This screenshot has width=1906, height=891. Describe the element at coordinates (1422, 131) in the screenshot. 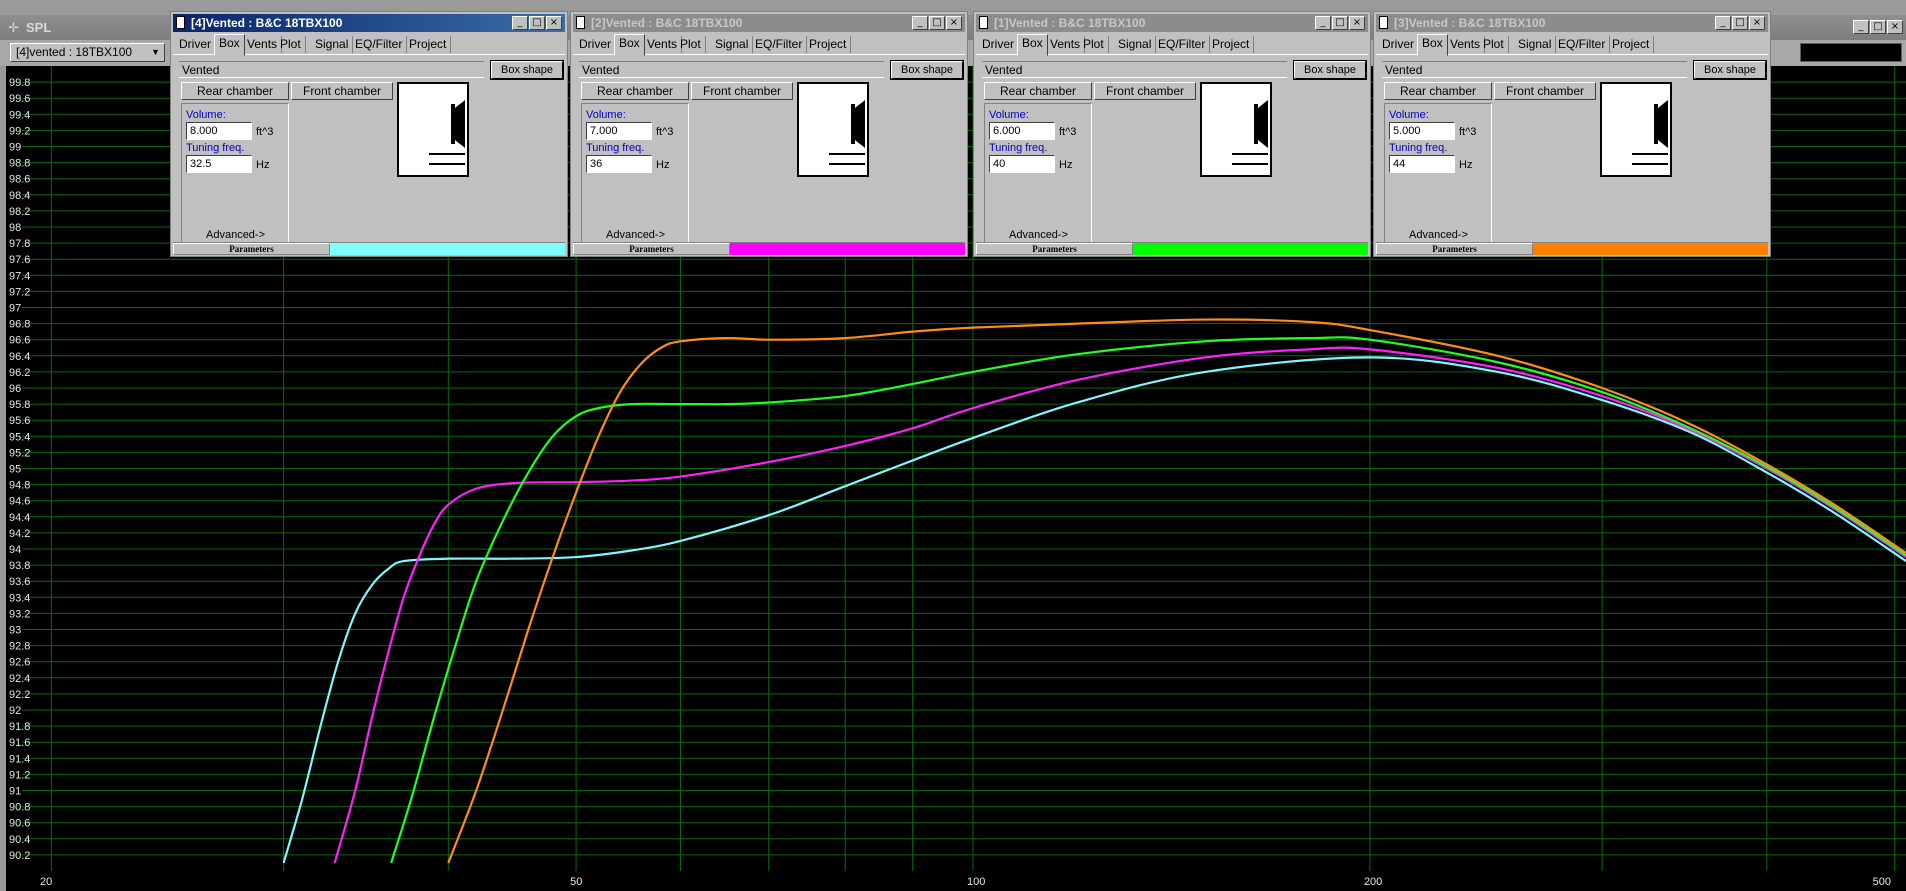

I see `volume-input: 5.000` at that location.